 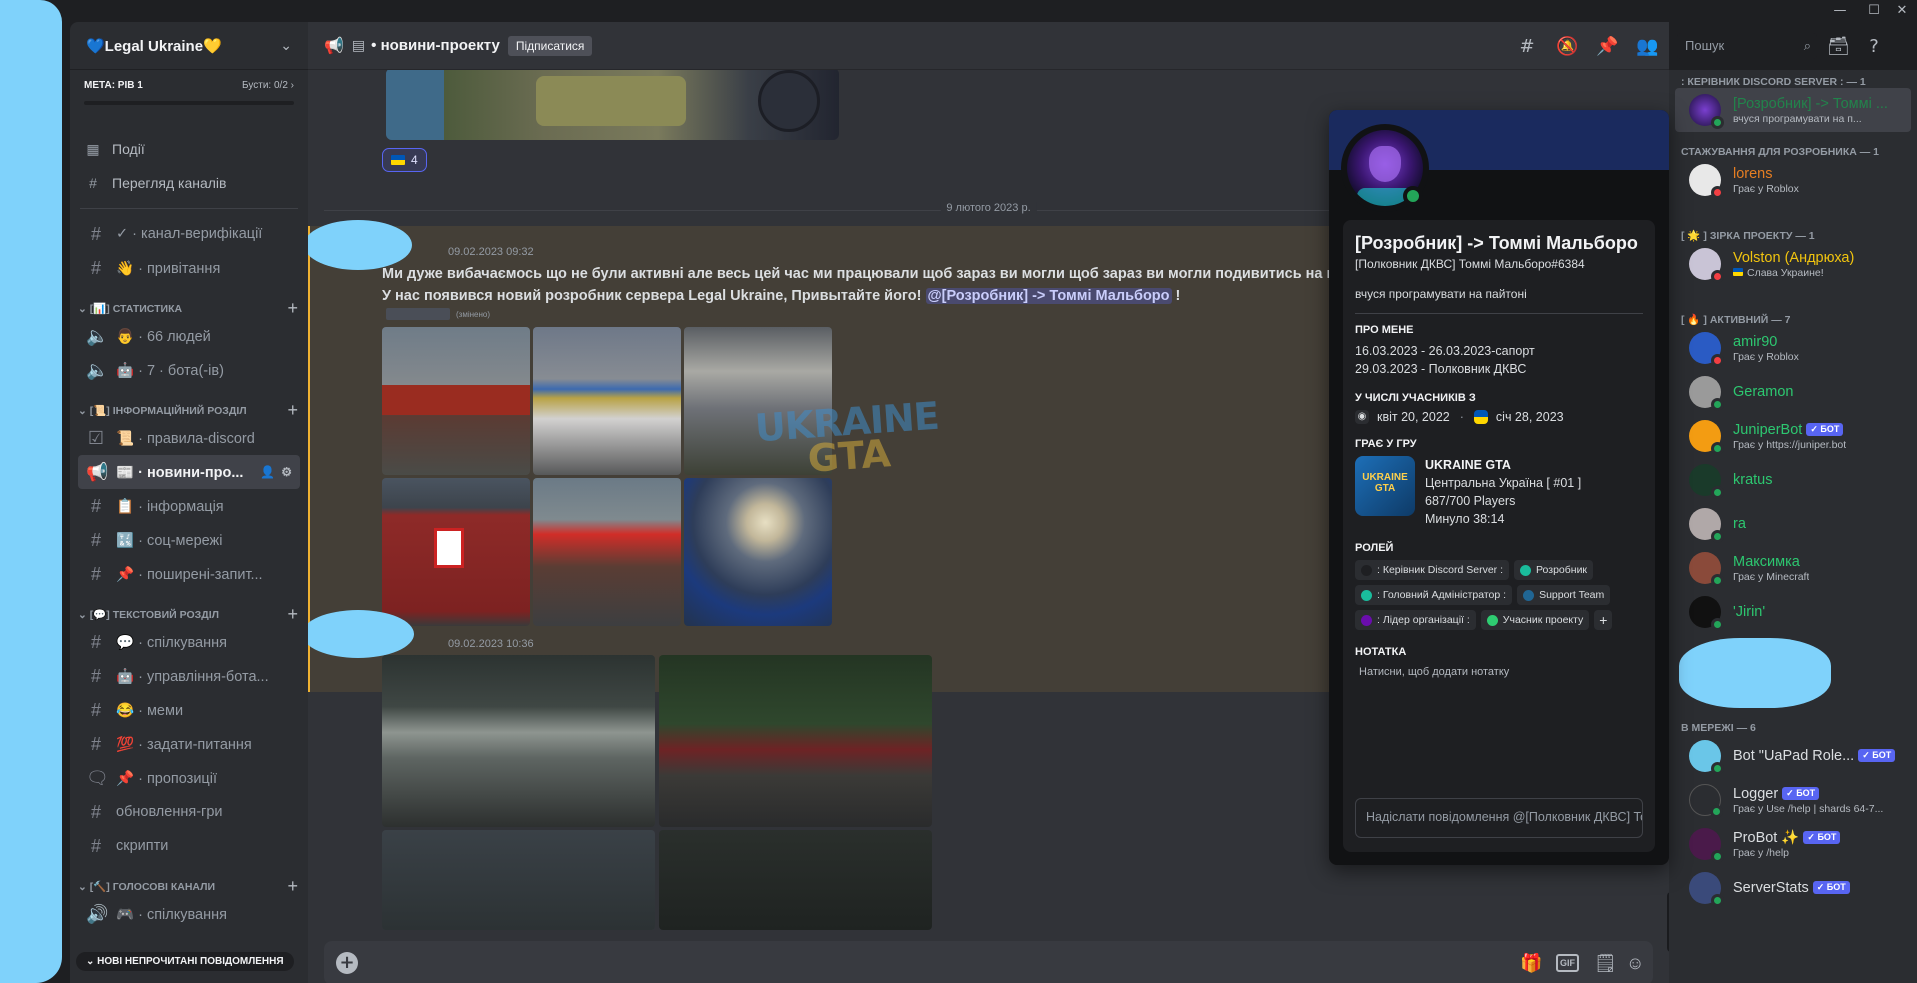 What do you see at coordinates (189, 183) in the screenshot?
I see `browse-channels-link: # Перегляд каналів` at bounding box center [189, 183].